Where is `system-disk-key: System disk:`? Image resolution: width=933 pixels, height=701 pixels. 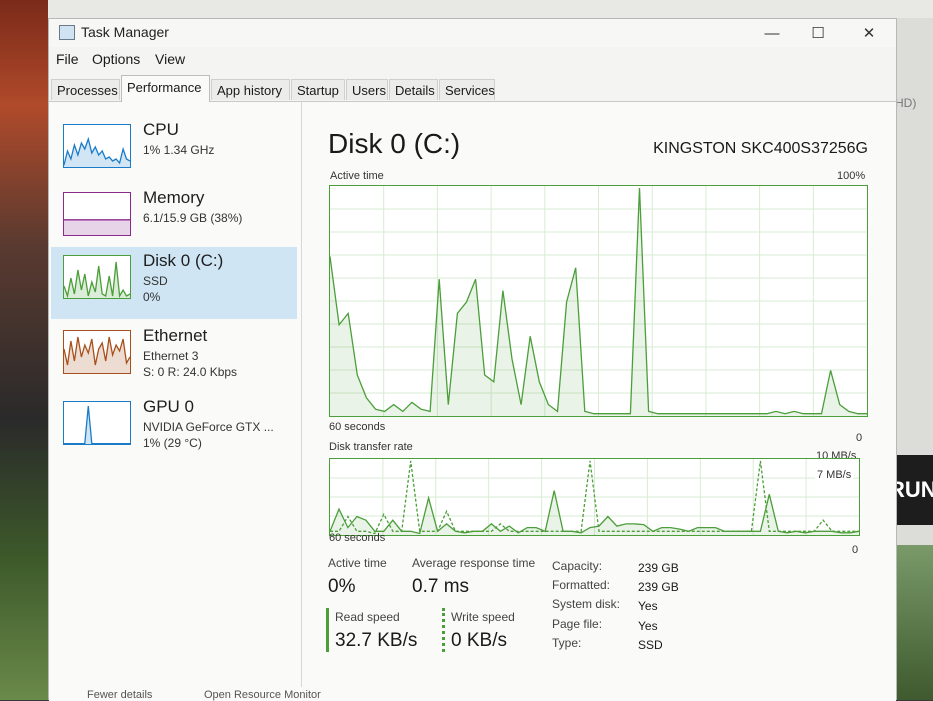 system-disk-key: System disk: is located at coordinates (586, 604).